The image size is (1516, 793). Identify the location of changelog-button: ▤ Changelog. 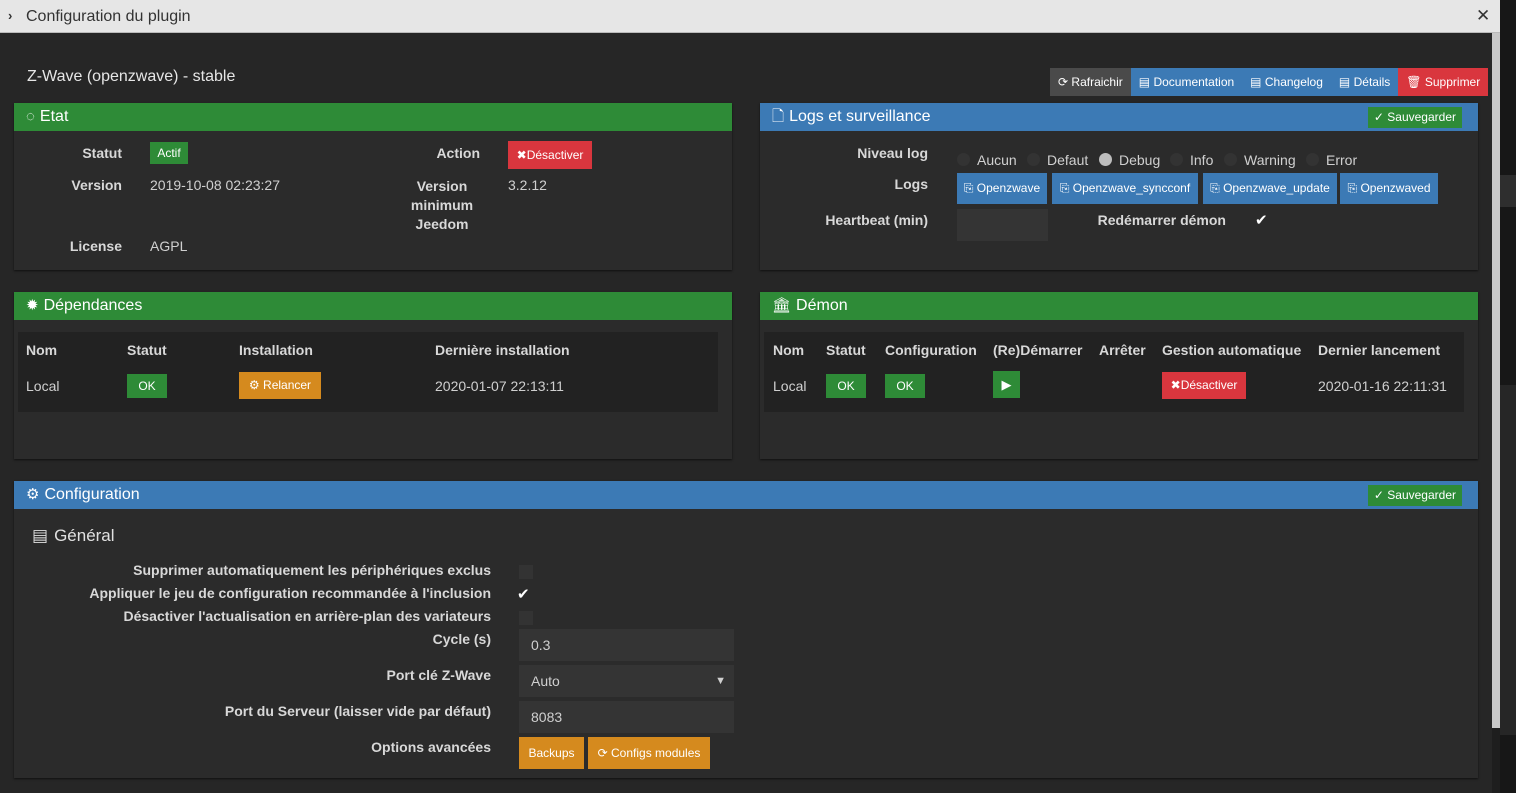
(1286, 82).